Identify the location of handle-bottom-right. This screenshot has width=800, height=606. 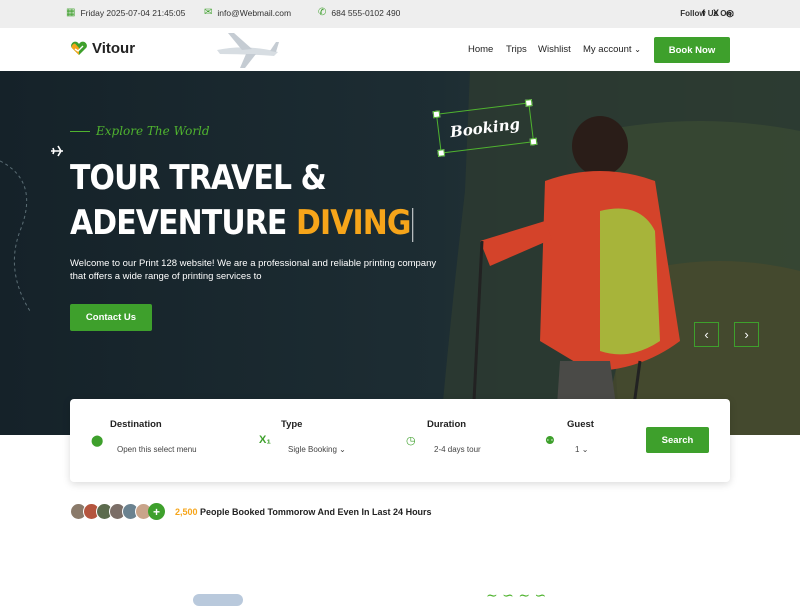
(533, 141).